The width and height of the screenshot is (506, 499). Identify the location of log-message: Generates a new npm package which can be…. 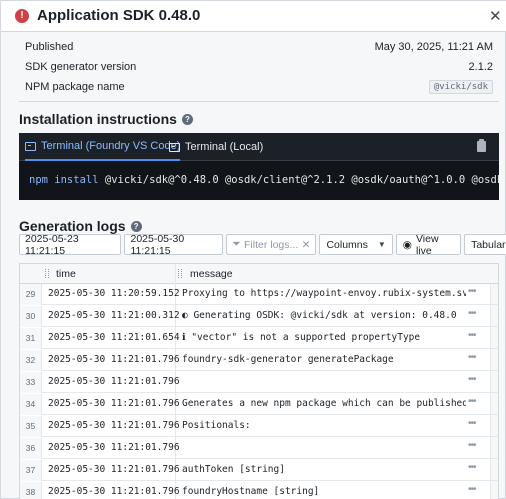
(324, 403).